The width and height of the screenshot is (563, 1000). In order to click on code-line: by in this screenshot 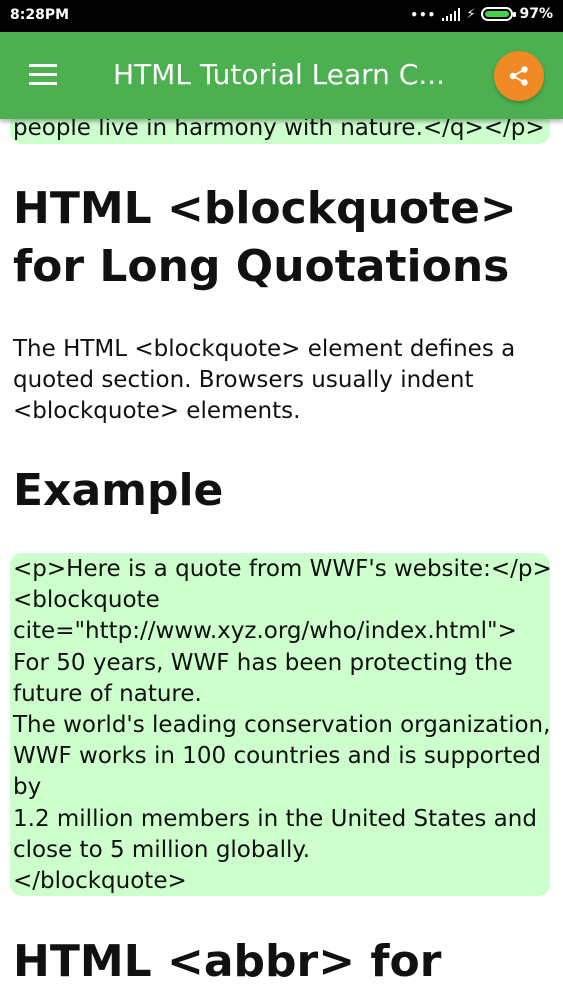, I will do `click(27, 787)`.